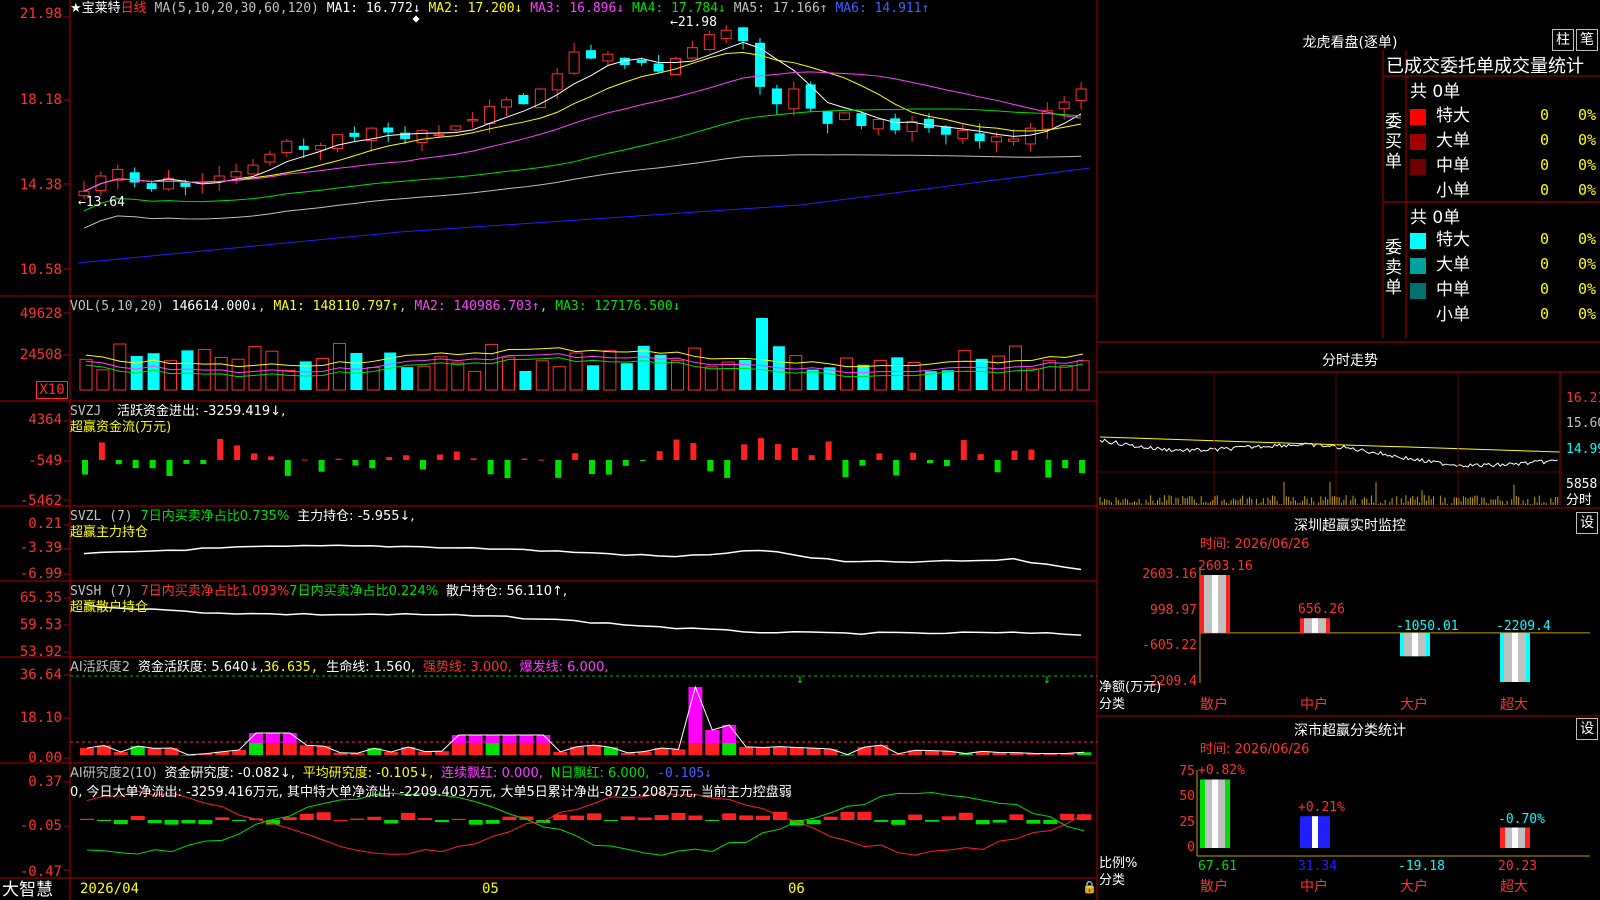 Image resolution: width=1600 pixels, height=900 pixels. I want to click on classify-percent: 31.34, so click(1318, 866).